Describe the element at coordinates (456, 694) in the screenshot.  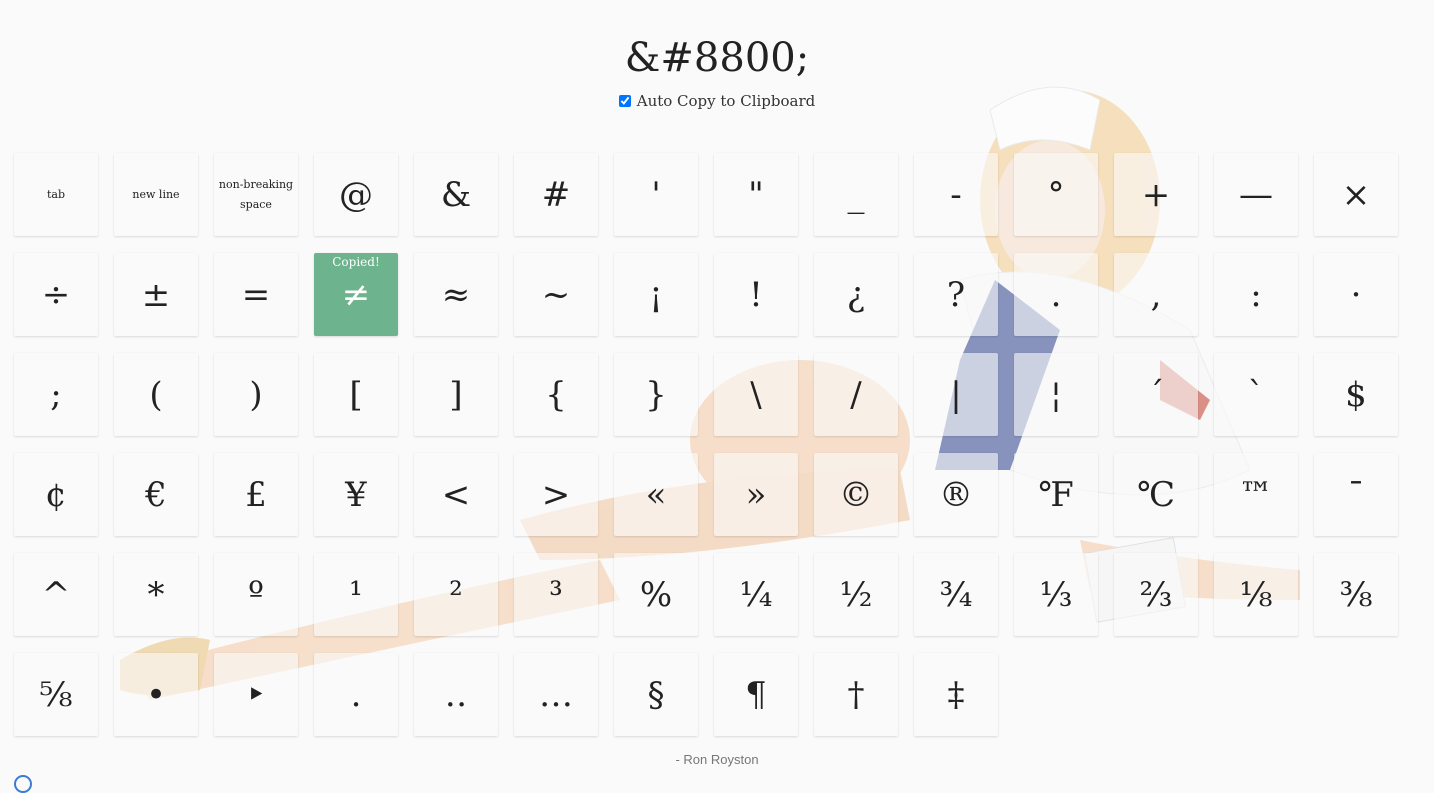
I see `symbol-key: ‥` at that location.